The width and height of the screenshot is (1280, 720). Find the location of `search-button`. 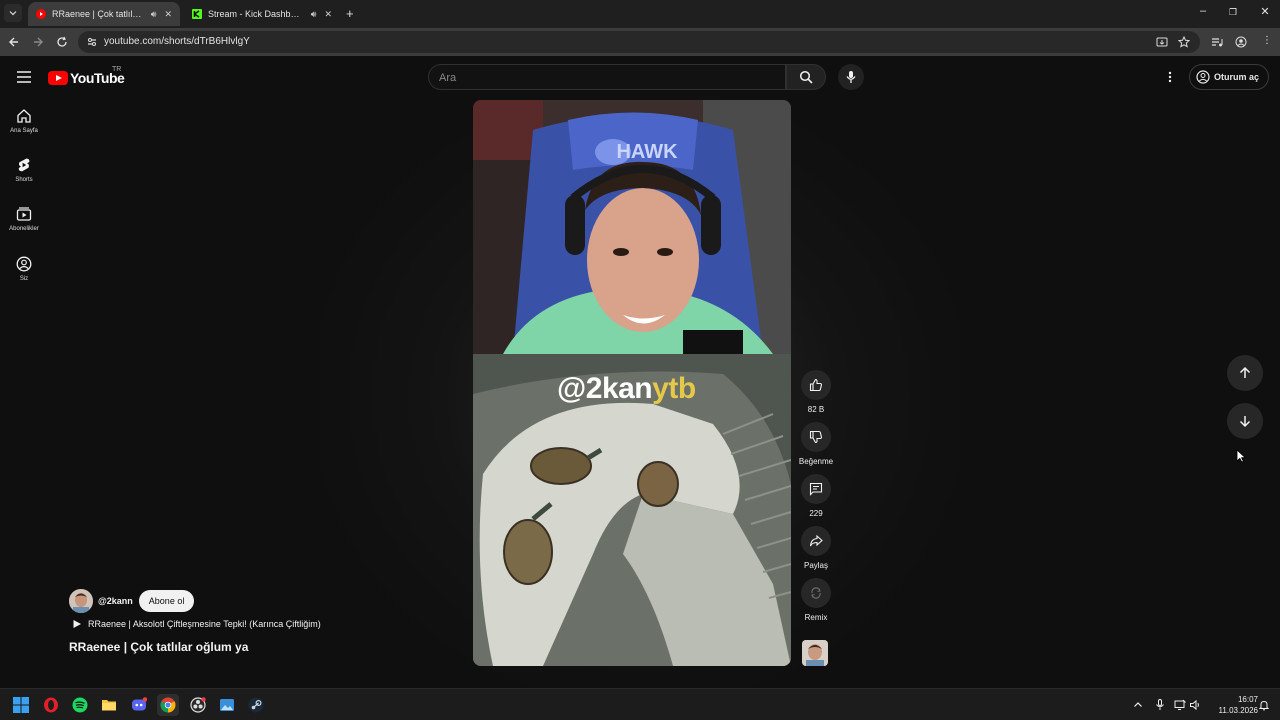

search-button is located at coordinates (806, 77).